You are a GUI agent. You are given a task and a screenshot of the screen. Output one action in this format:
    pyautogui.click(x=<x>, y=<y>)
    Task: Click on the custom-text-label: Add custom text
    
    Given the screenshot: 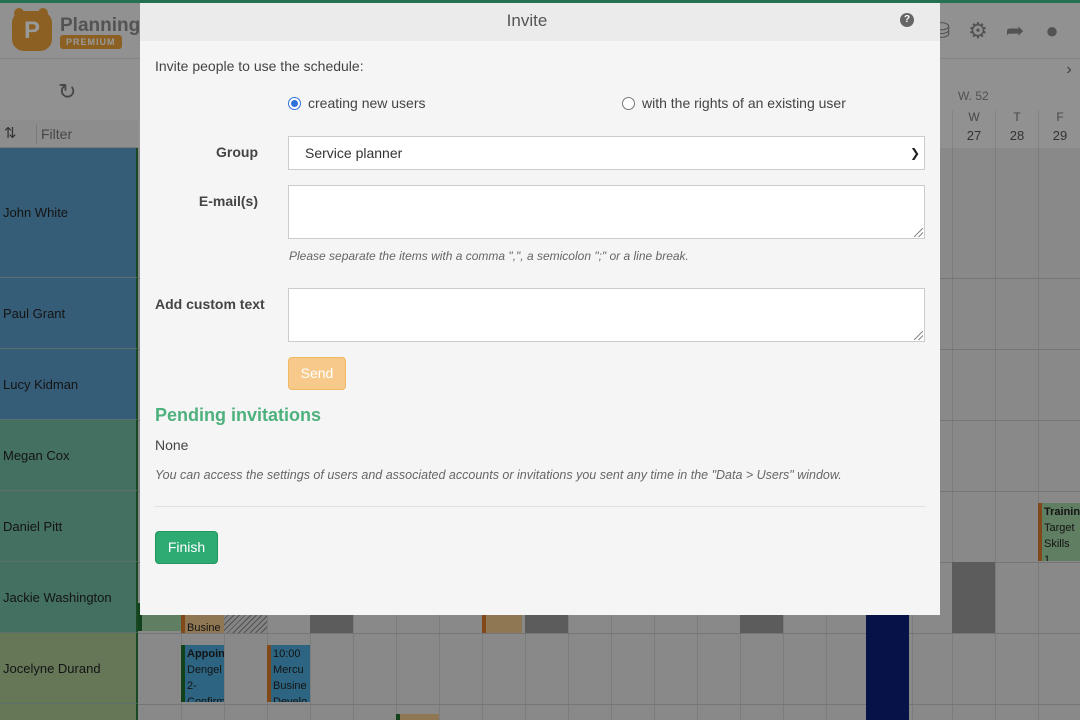 What is the action you would take?
    pyautogui.click(x=210, y=304)
    